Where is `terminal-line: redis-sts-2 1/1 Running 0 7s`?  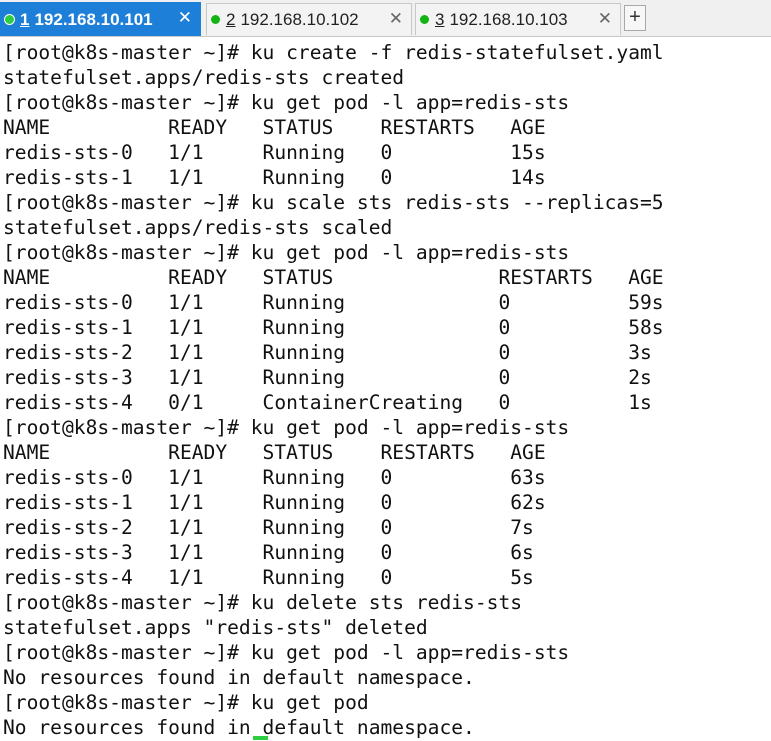
terminal-line: redis-sts-2 1/1 Running 0 7s is located at coordinates (268, 527).